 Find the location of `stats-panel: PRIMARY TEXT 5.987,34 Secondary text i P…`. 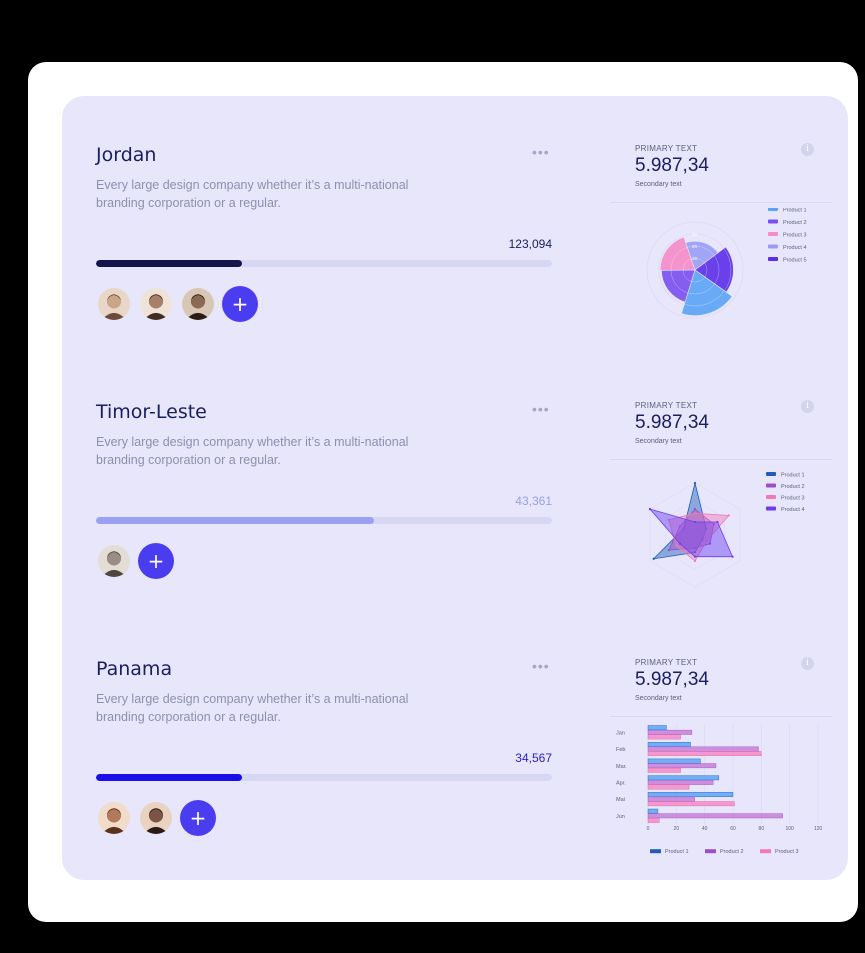

stats-panel: PRIMARY TEXT 5.987,34 Secondary text i P… is located at coordinates (721, 481).